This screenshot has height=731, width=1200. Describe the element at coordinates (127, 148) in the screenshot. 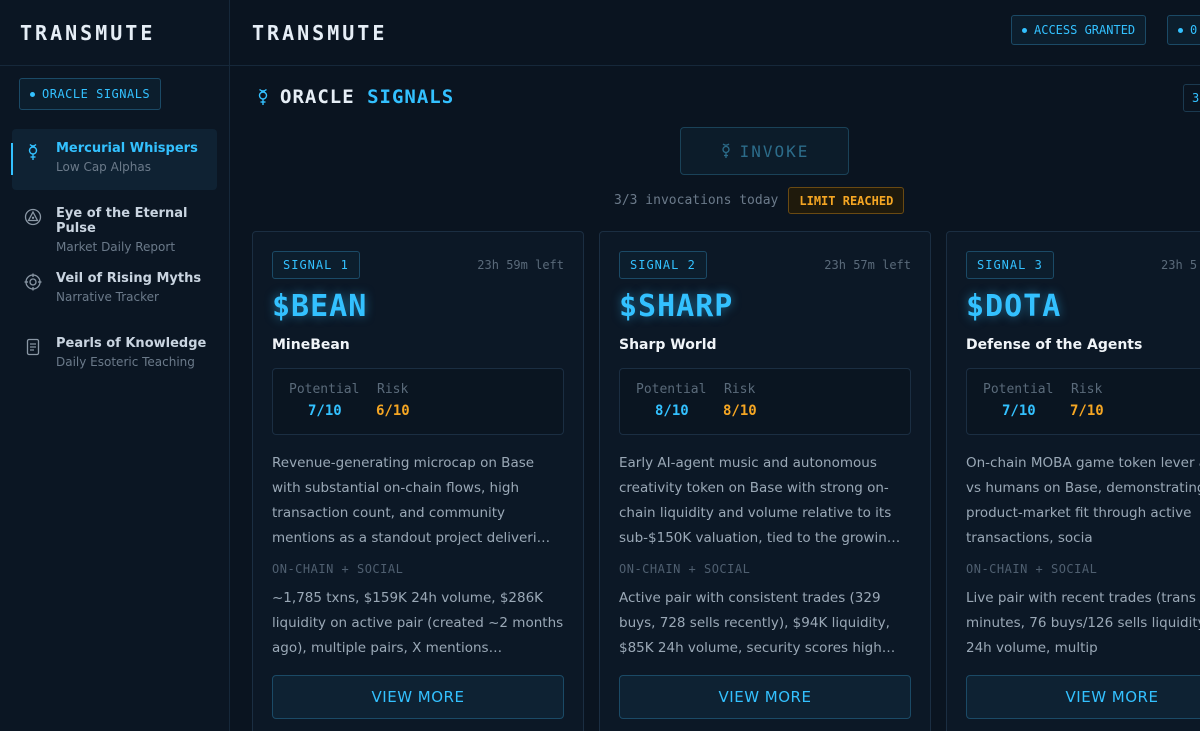

I see `sidebar-item-title: Mercurial Whispers` at that location.